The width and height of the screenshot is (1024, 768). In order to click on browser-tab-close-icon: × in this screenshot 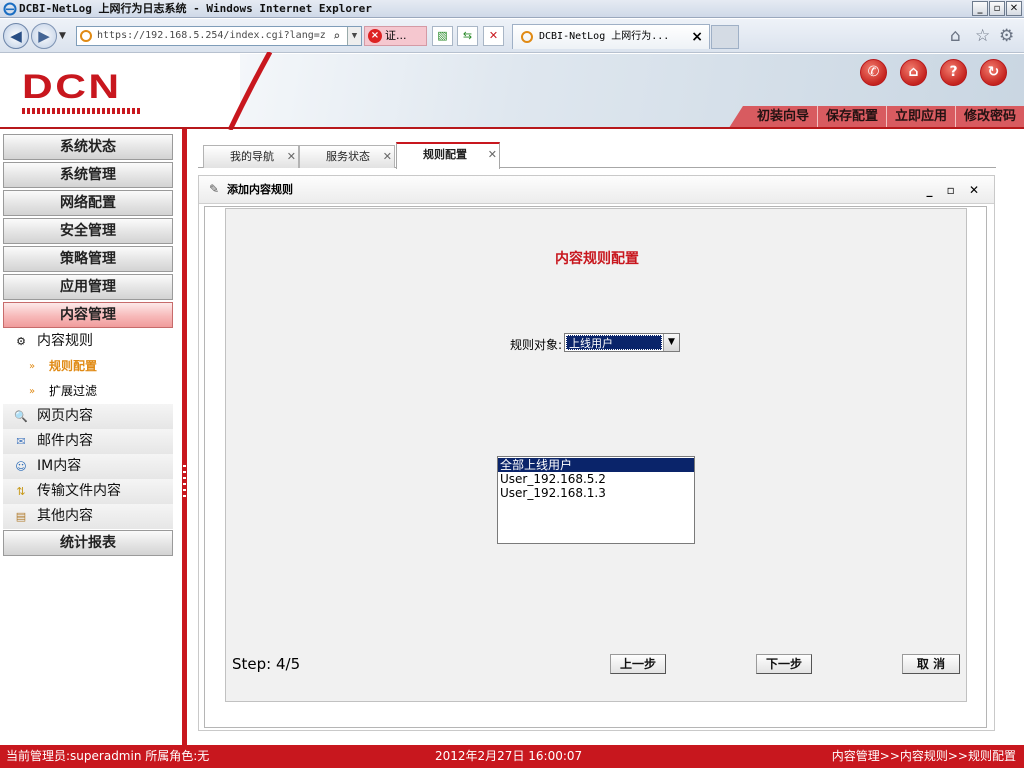, I will do `click(697, 37)`.